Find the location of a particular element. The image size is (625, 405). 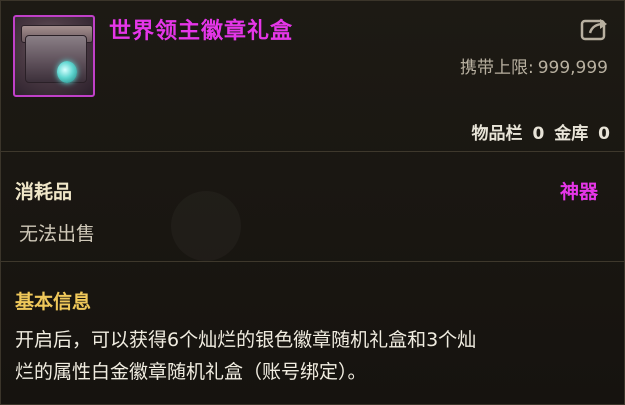

trade-restriction: 无法出售 is located at coordinates (57, 234).